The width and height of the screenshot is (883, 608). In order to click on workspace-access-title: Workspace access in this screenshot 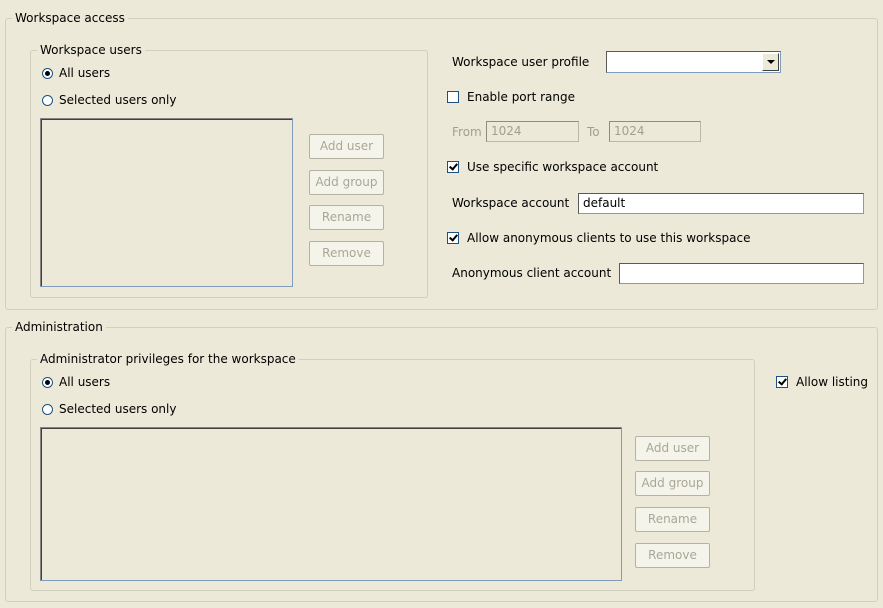, I will do `click(70, 18)`.